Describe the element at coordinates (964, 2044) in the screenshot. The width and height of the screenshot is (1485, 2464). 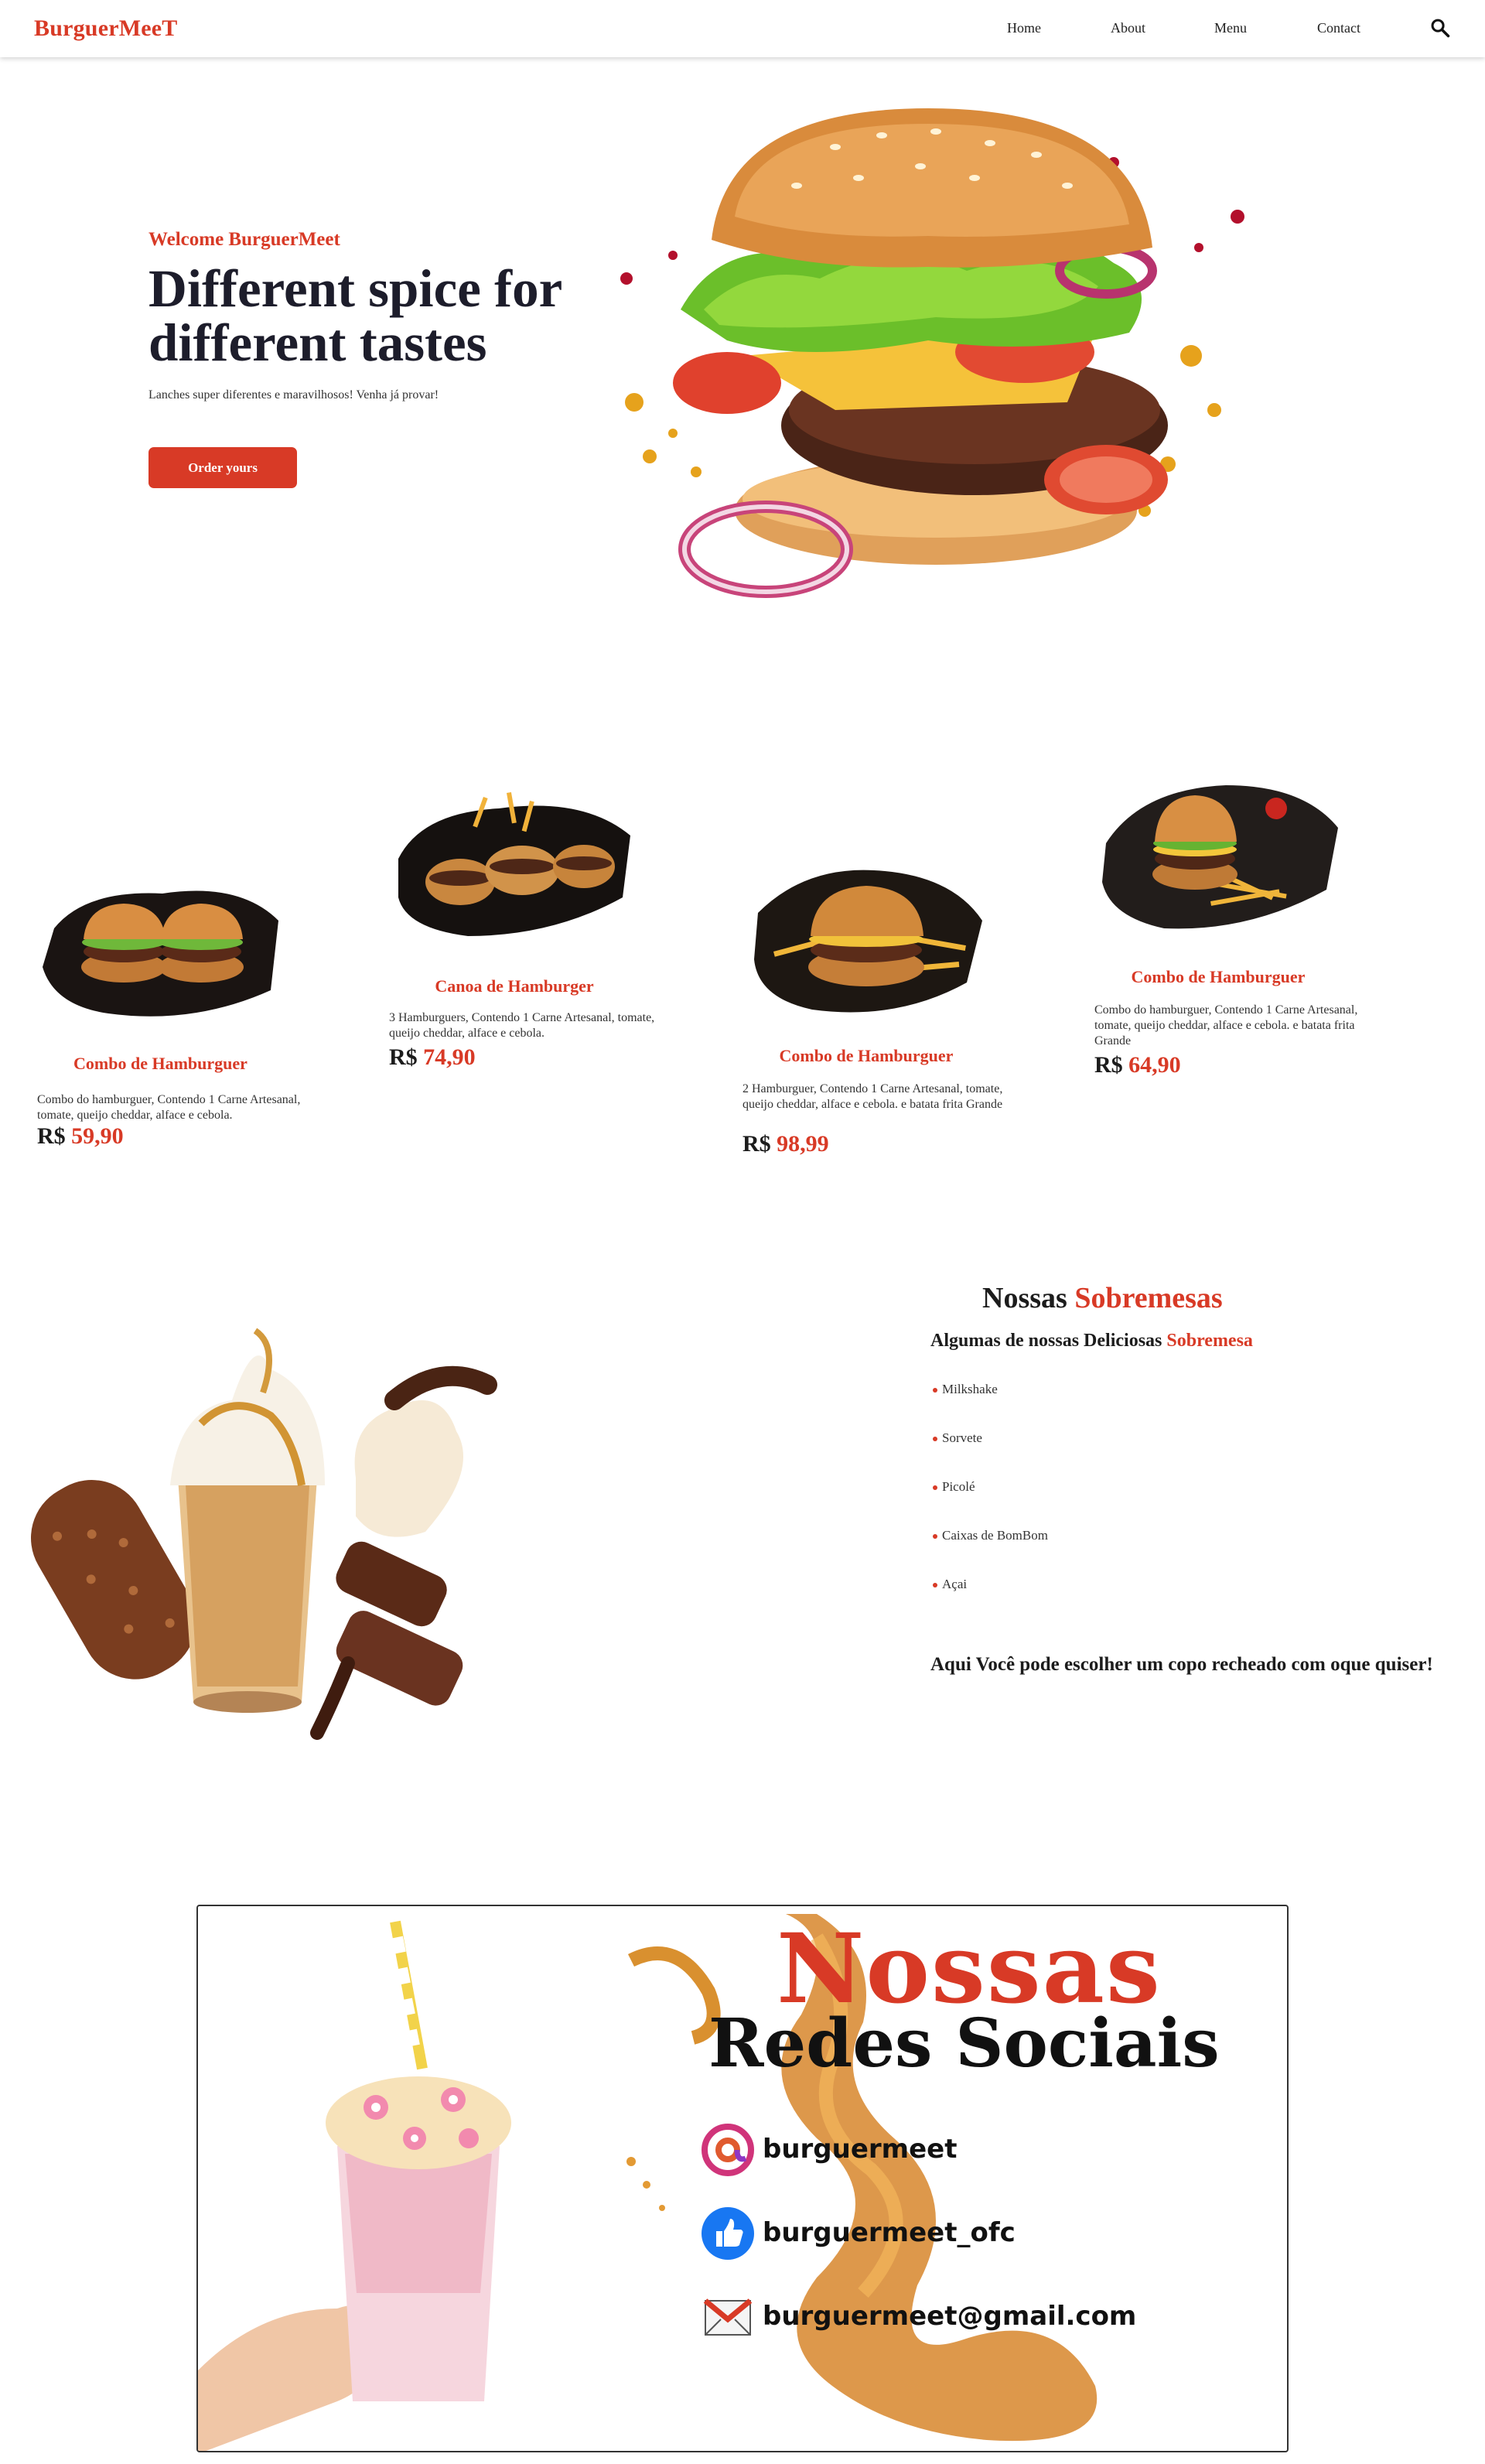
I see `social-title-sub: Redes Sociais` at that location.